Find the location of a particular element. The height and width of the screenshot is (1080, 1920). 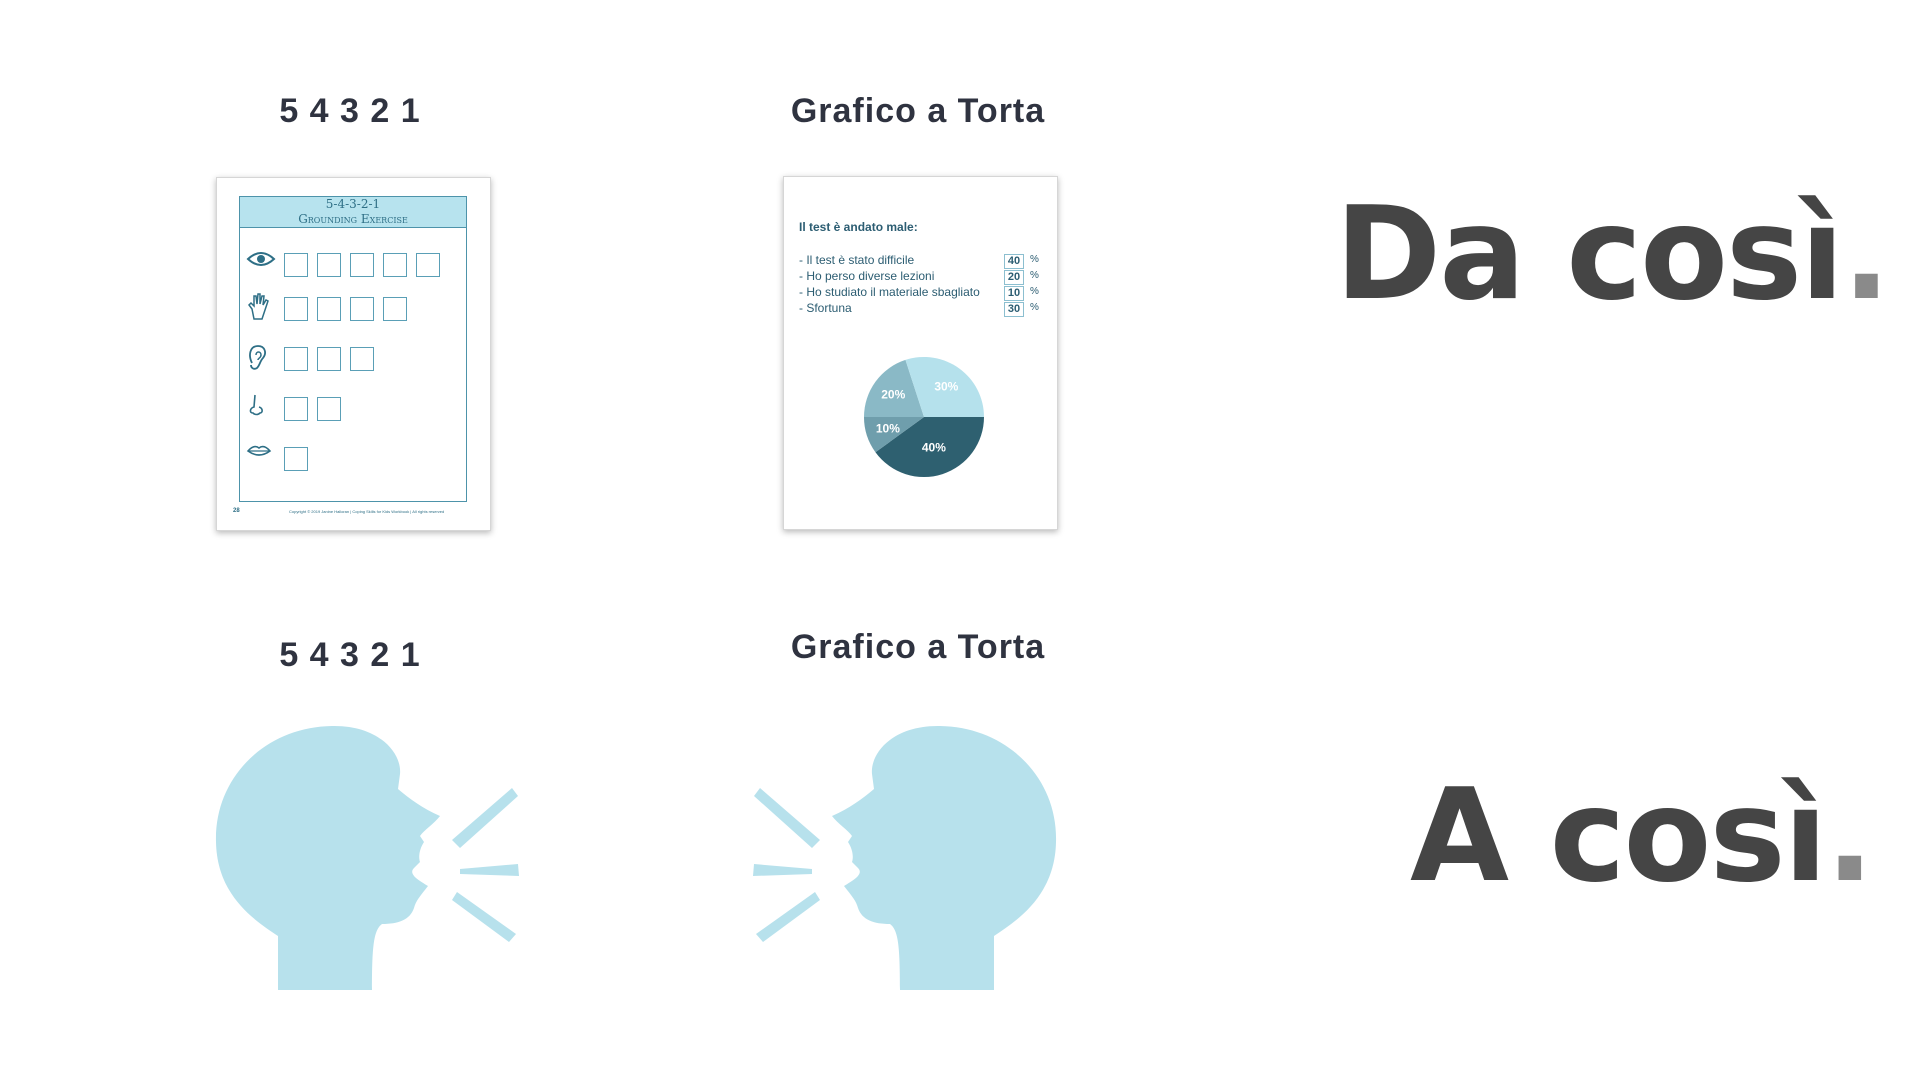

pie-doc-title: Il test è andato male: is located at coordinates (858, 227).